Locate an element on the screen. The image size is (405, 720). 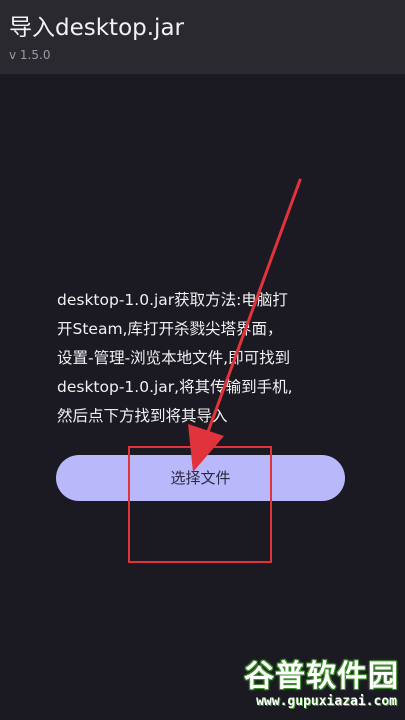
instructions-line: 设置-管理-浏览本地文件,即可找到 is located at coordinates (174, 358).